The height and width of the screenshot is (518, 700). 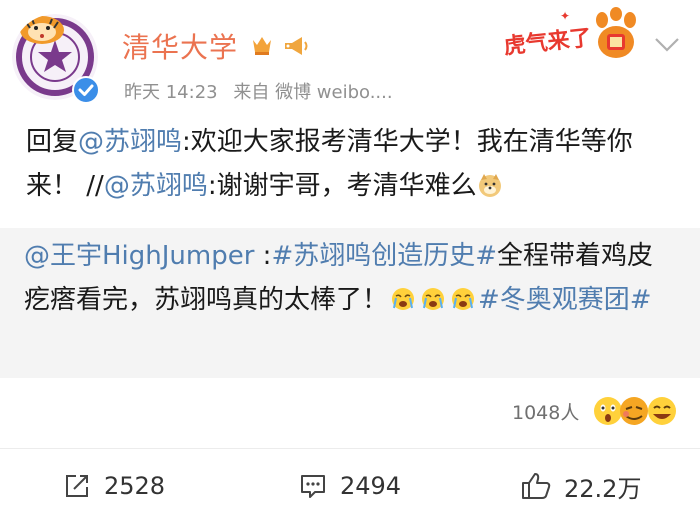 I want to click on mention-link: @王宇HighJumper, so click(x=139, y=256).